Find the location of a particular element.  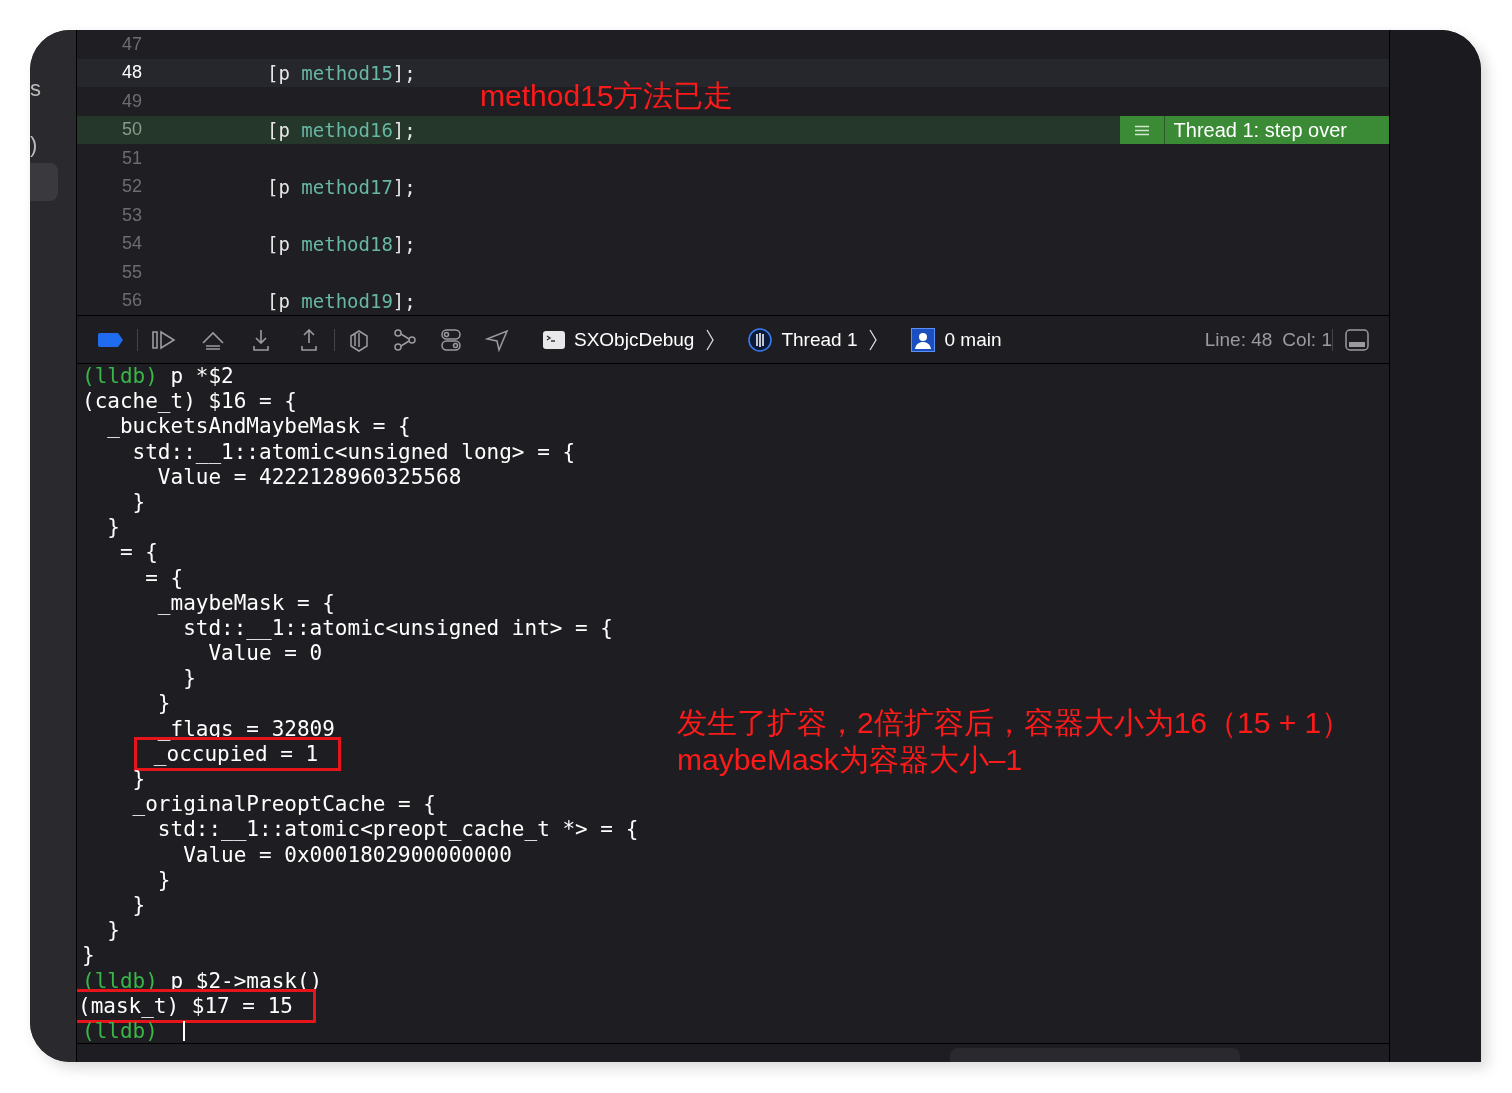

line-number: 56 is located at coordinates (131, 301).